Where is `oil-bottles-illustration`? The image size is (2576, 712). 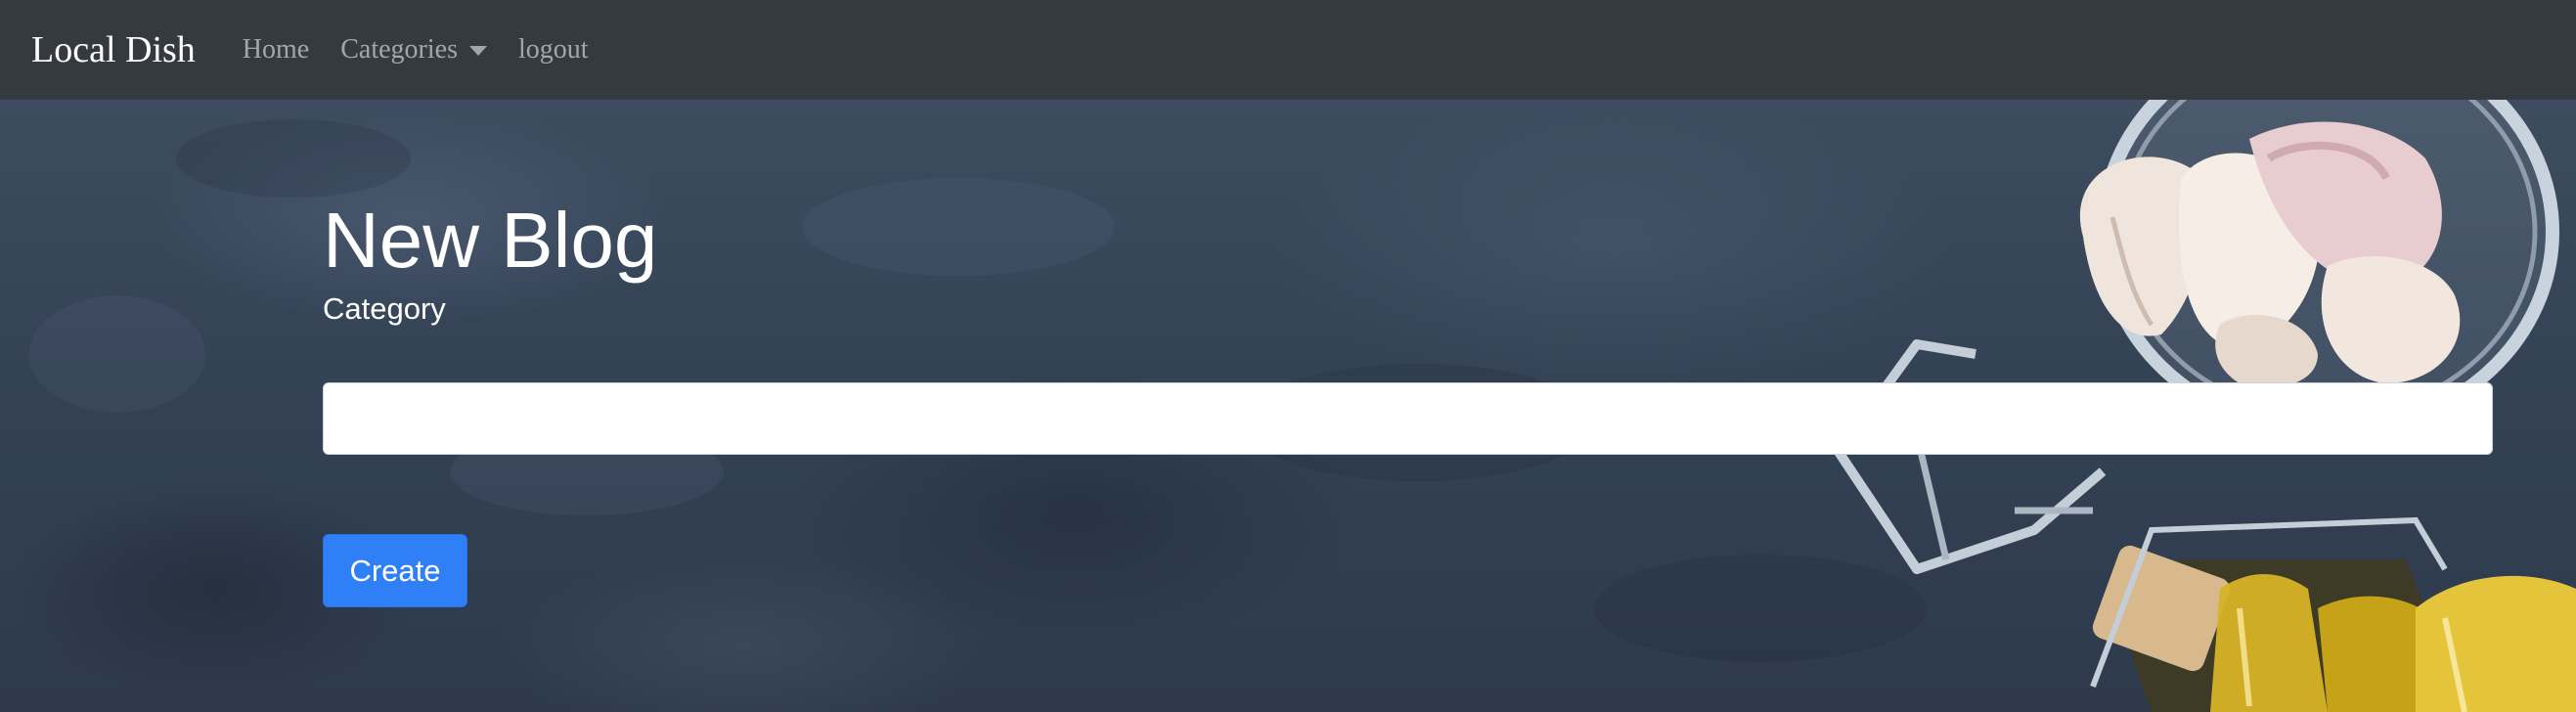 oil-bottles-illustration is located at coordinates (2333, 614).